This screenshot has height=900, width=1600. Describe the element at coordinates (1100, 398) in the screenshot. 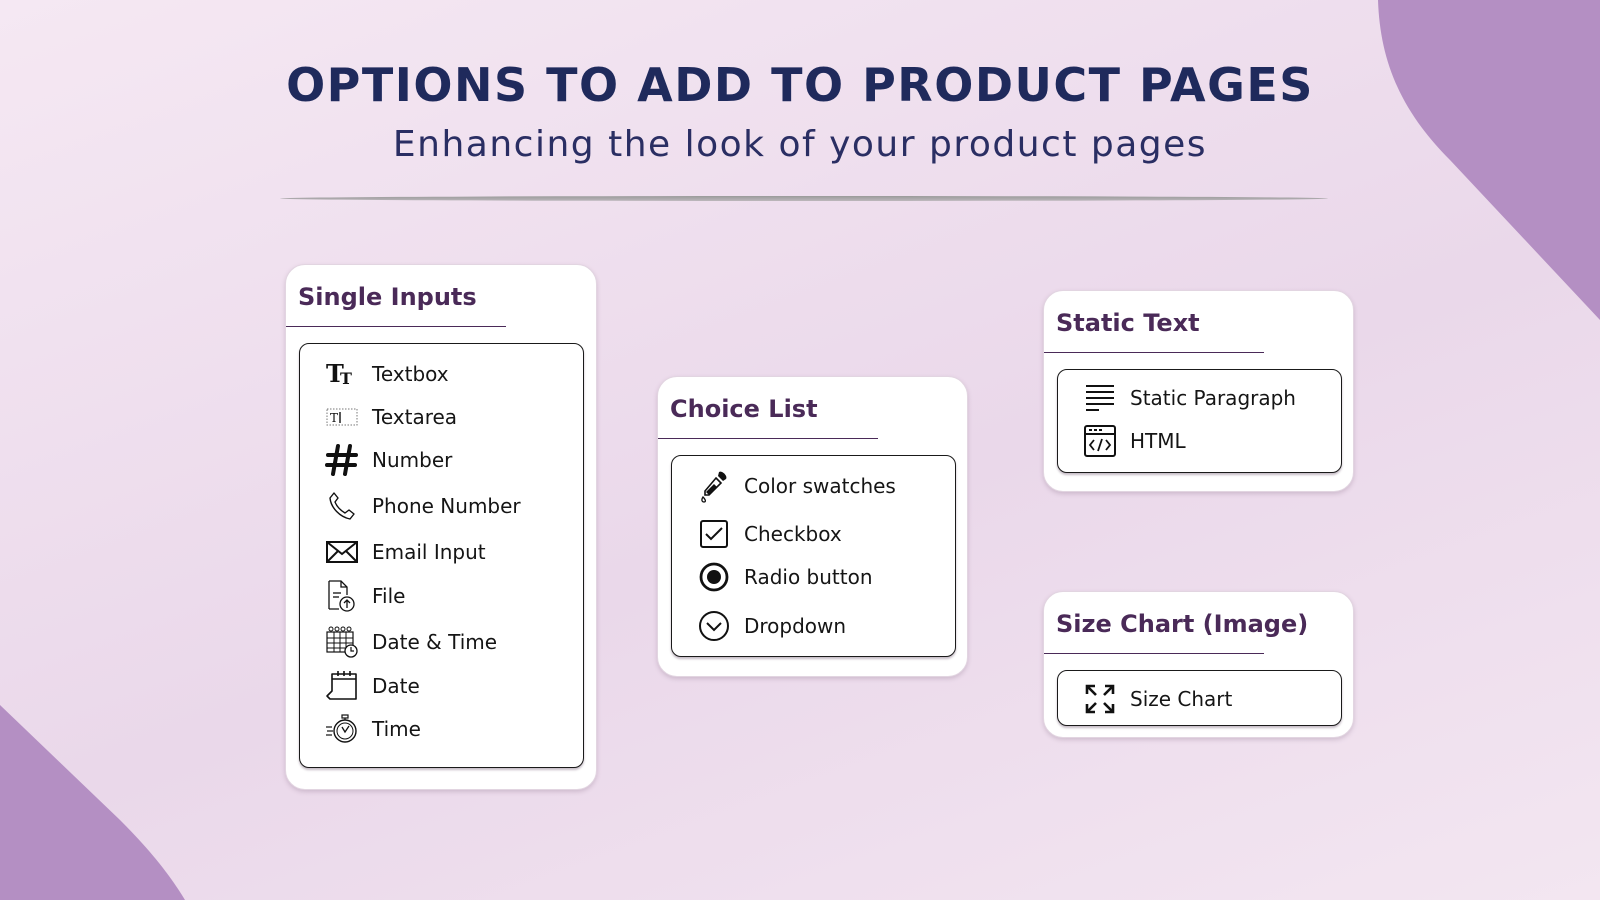

I see `paragraph-lines-icon` at that location.